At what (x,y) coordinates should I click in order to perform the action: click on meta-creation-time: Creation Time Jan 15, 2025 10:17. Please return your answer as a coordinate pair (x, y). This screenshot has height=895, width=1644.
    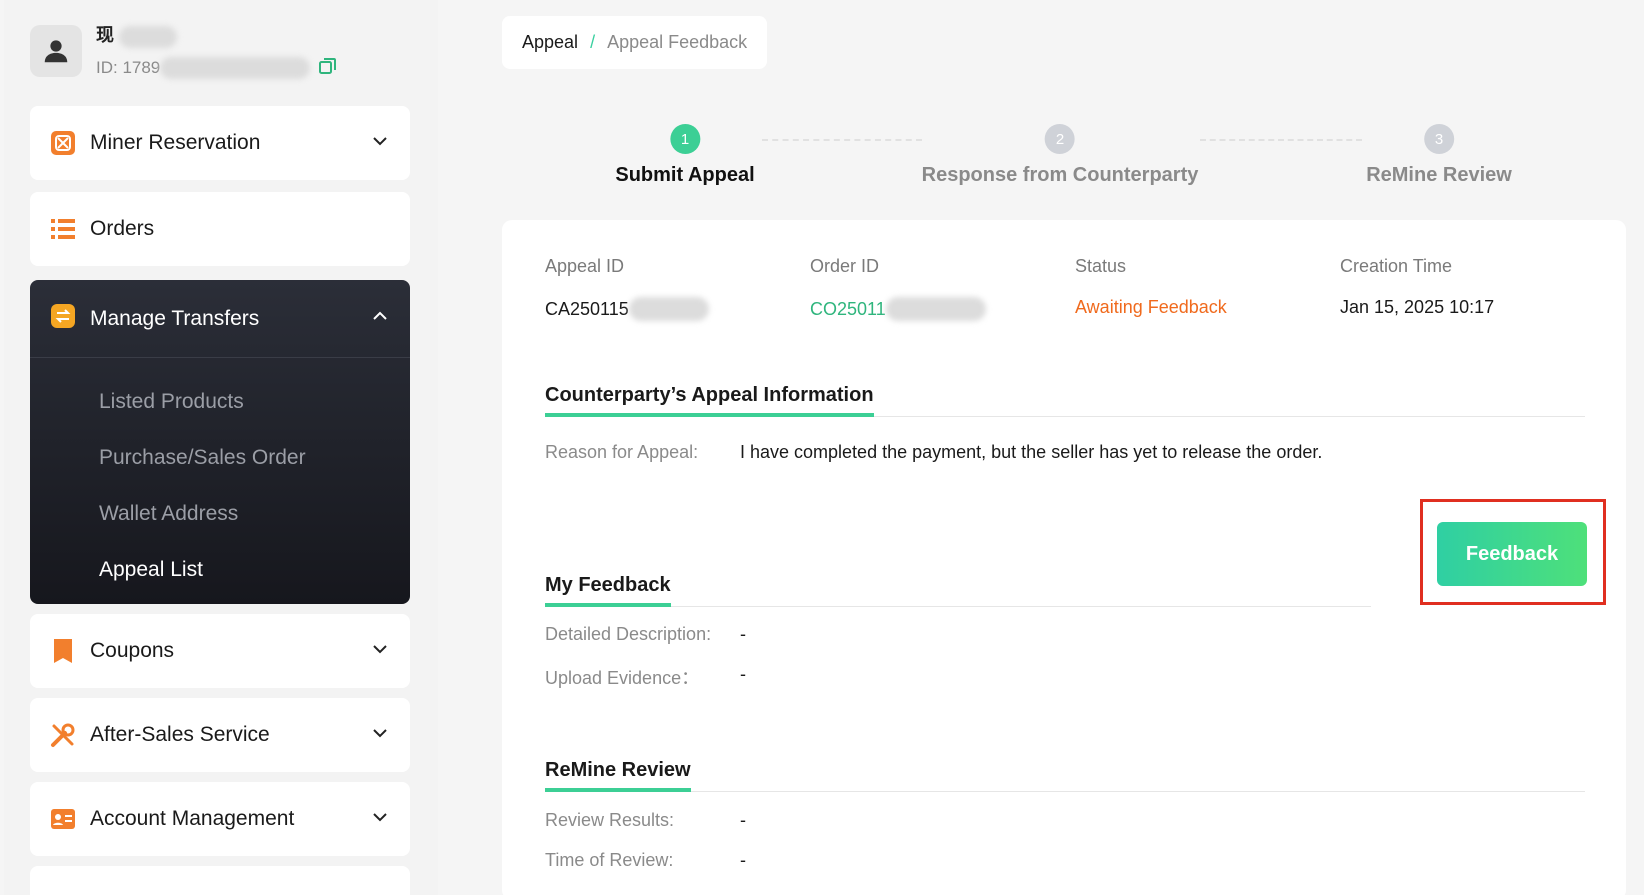
    Looking at the image, I should click on (1417, 287).